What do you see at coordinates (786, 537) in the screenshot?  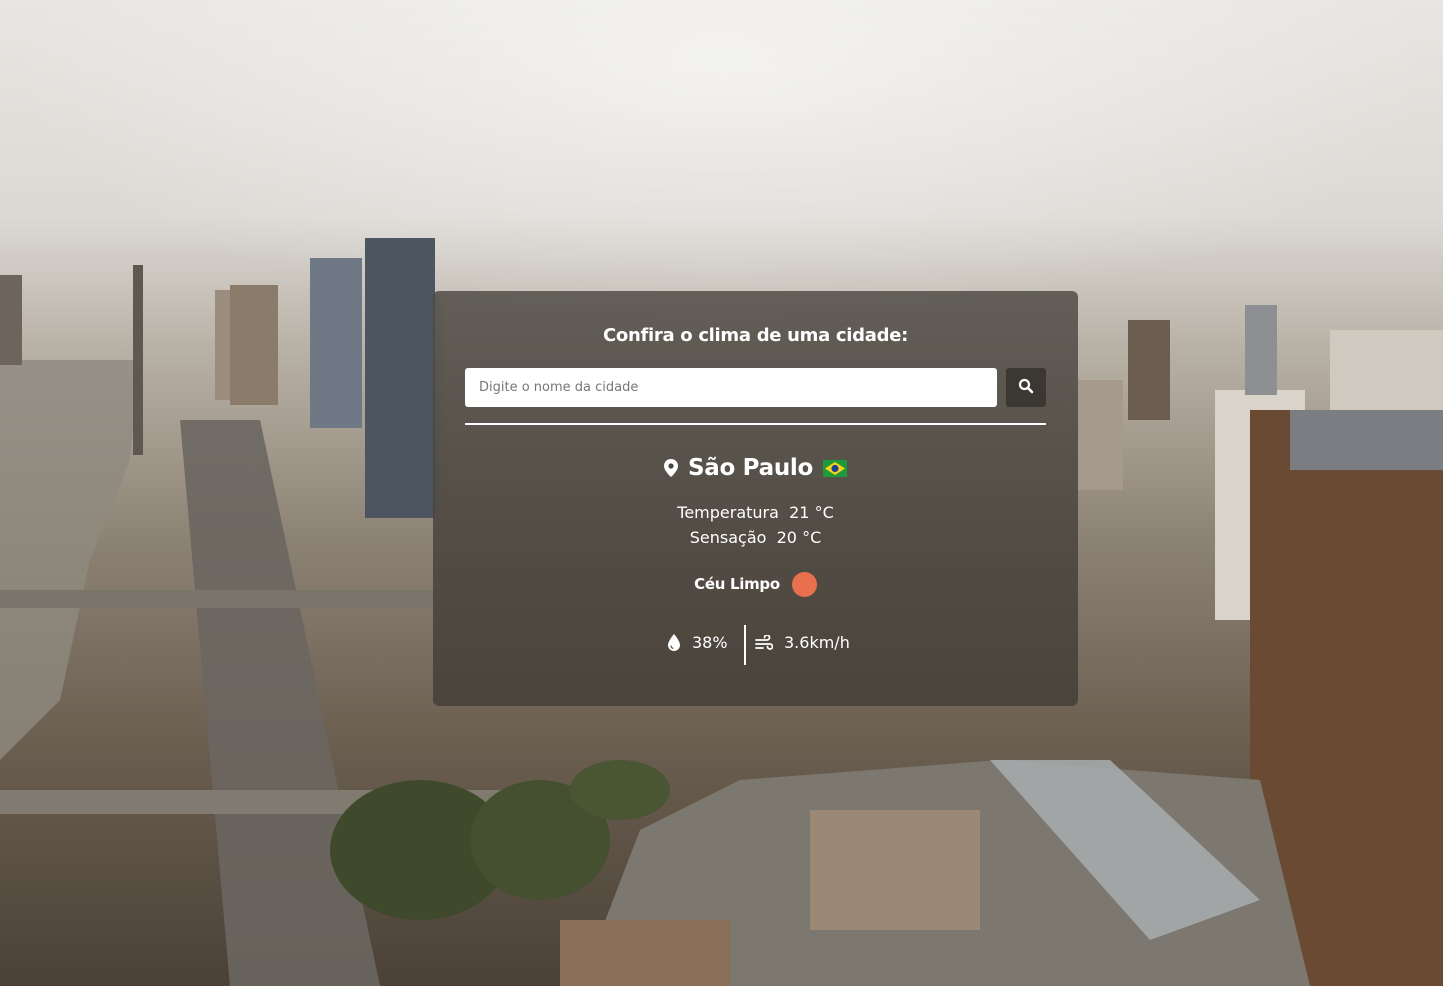 I see `feels-like-value: 20` at bounding box center [786, 537].